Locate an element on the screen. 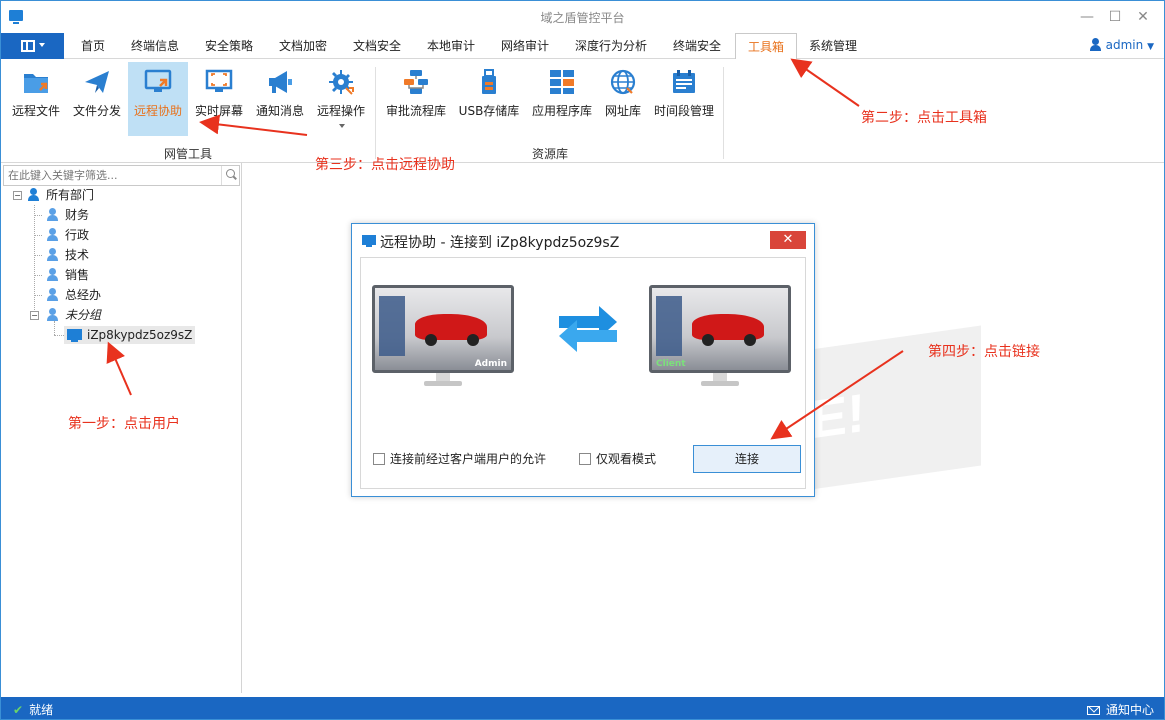  status-ready: 就绪 is located at coordinates (33, 709).